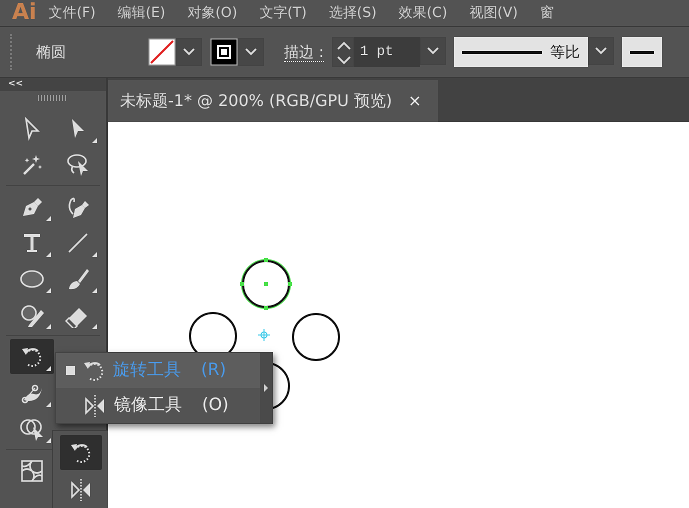  I want to click on menu-item: 文件(F), so click(72, 13).